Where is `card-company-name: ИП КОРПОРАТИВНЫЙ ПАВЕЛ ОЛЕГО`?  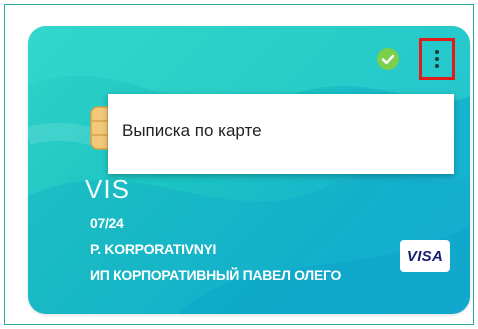 card-company-name: ИП КОРПОРАТИВНЫЙ ПАВЕЛ ОЛЕГО is located at coordinates (216, 275).